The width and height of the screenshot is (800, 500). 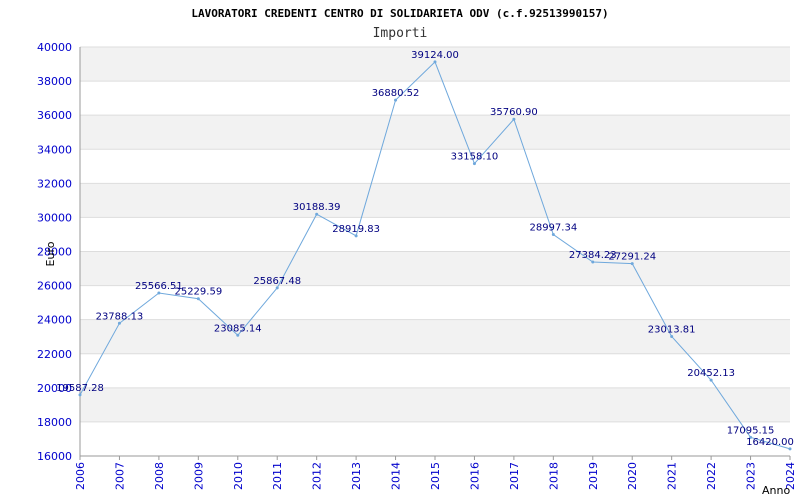 I want to click on y-tick-label: 16000, so click(x=54, y=456).